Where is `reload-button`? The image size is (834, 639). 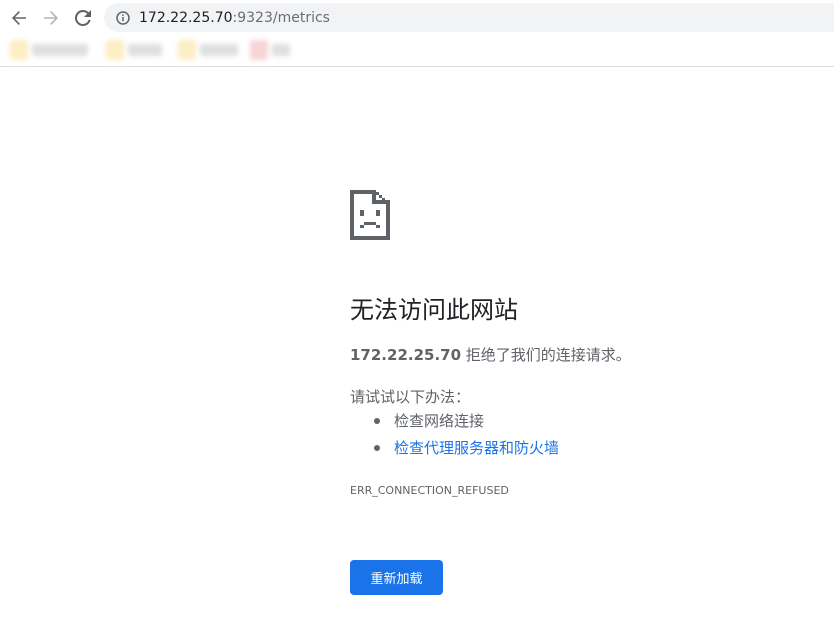 reload-button is located at coordinates (83, 18).